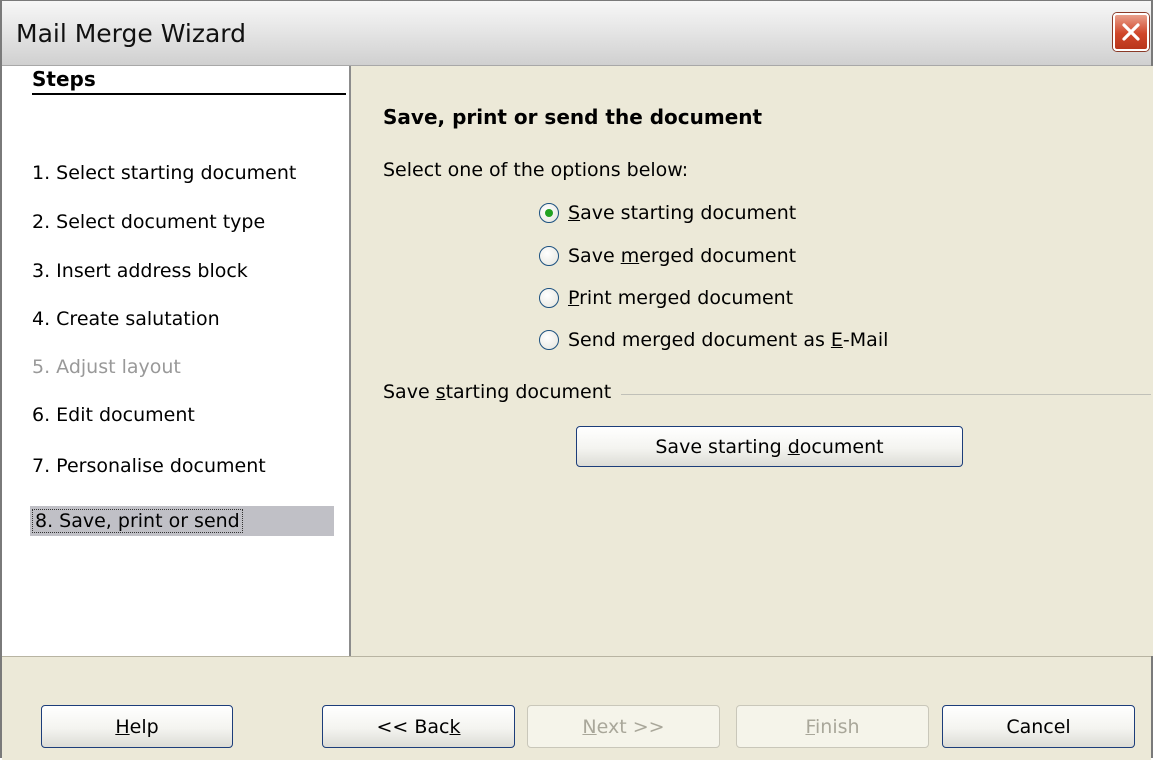 This screenshot has width=1153, height=760. I want to click on step-save-print-send: 8. Save, print or send, so click(182, 521).